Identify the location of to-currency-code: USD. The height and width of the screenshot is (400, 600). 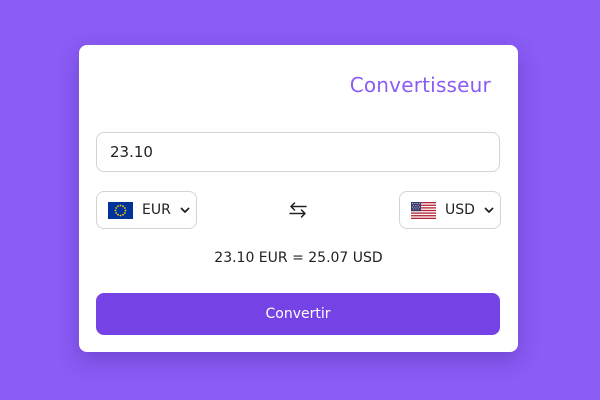
(460, 210).